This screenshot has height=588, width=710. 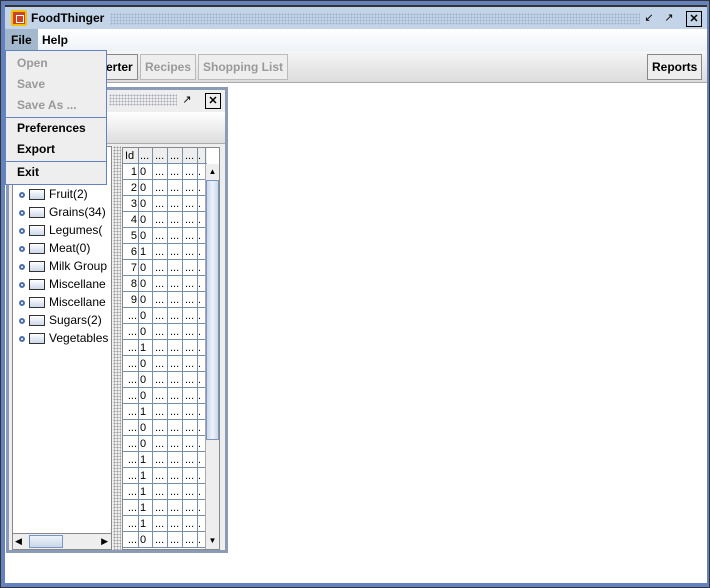 I want to click on minimize-icon: ↙, so click(x=649, y=19).